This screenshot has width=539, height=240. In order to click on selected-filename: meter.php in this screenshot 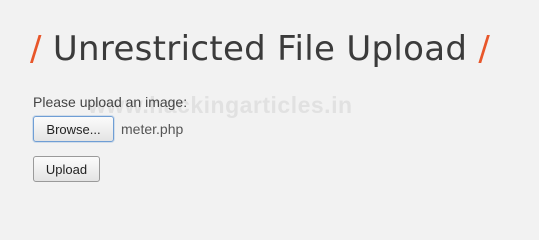, I will do `click(152, 129)`.